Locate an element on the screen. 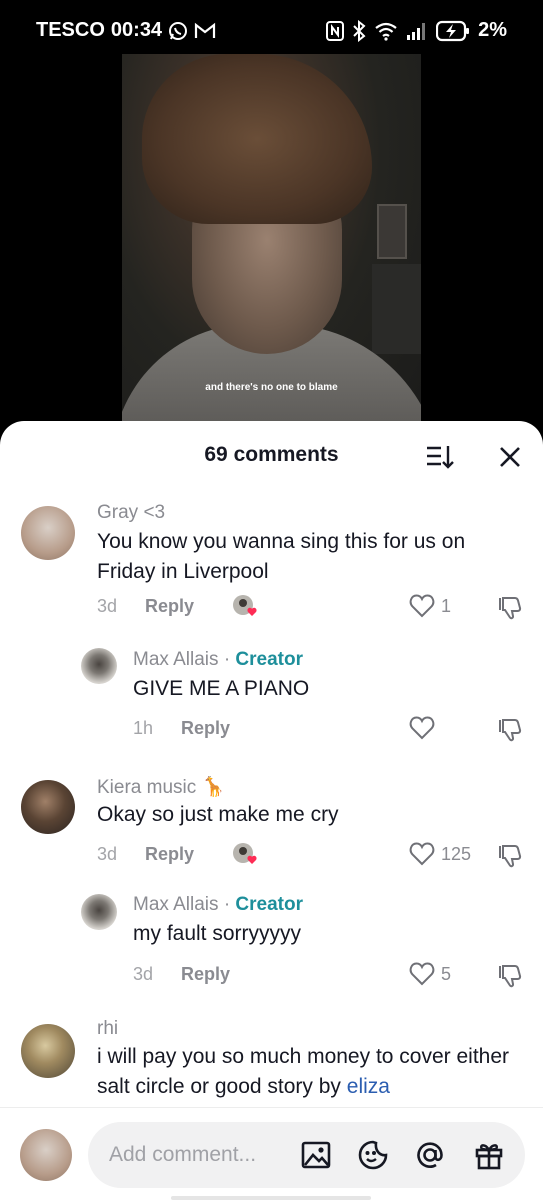 This screenshot has width=543, height=1200. clock: 00:34 is located at coordinates (136, 30).